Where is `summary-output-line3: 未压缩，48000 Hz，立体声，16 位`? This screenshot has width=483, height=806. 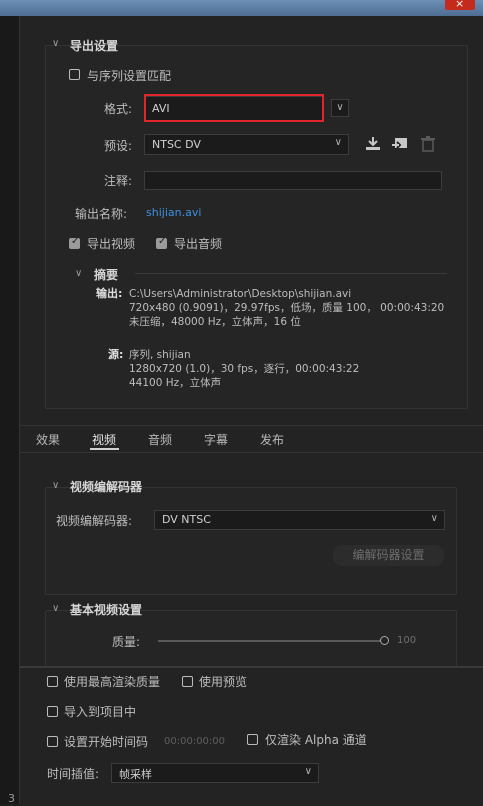 summary-output-line3: 未压缩，48000 Hz，立体声，16 位 is located at coordinates (215, 322).